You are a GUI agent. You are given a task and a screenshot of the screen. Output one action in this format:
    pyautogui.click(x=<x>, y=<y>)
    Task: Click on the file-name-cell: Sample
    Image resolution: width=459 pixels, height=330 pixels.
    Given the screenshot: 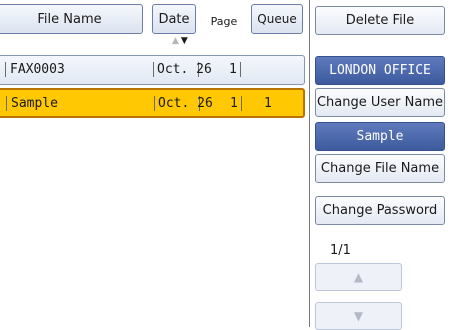 What is the action you would take?
    pyautogui.click(x=32, y=103)
    